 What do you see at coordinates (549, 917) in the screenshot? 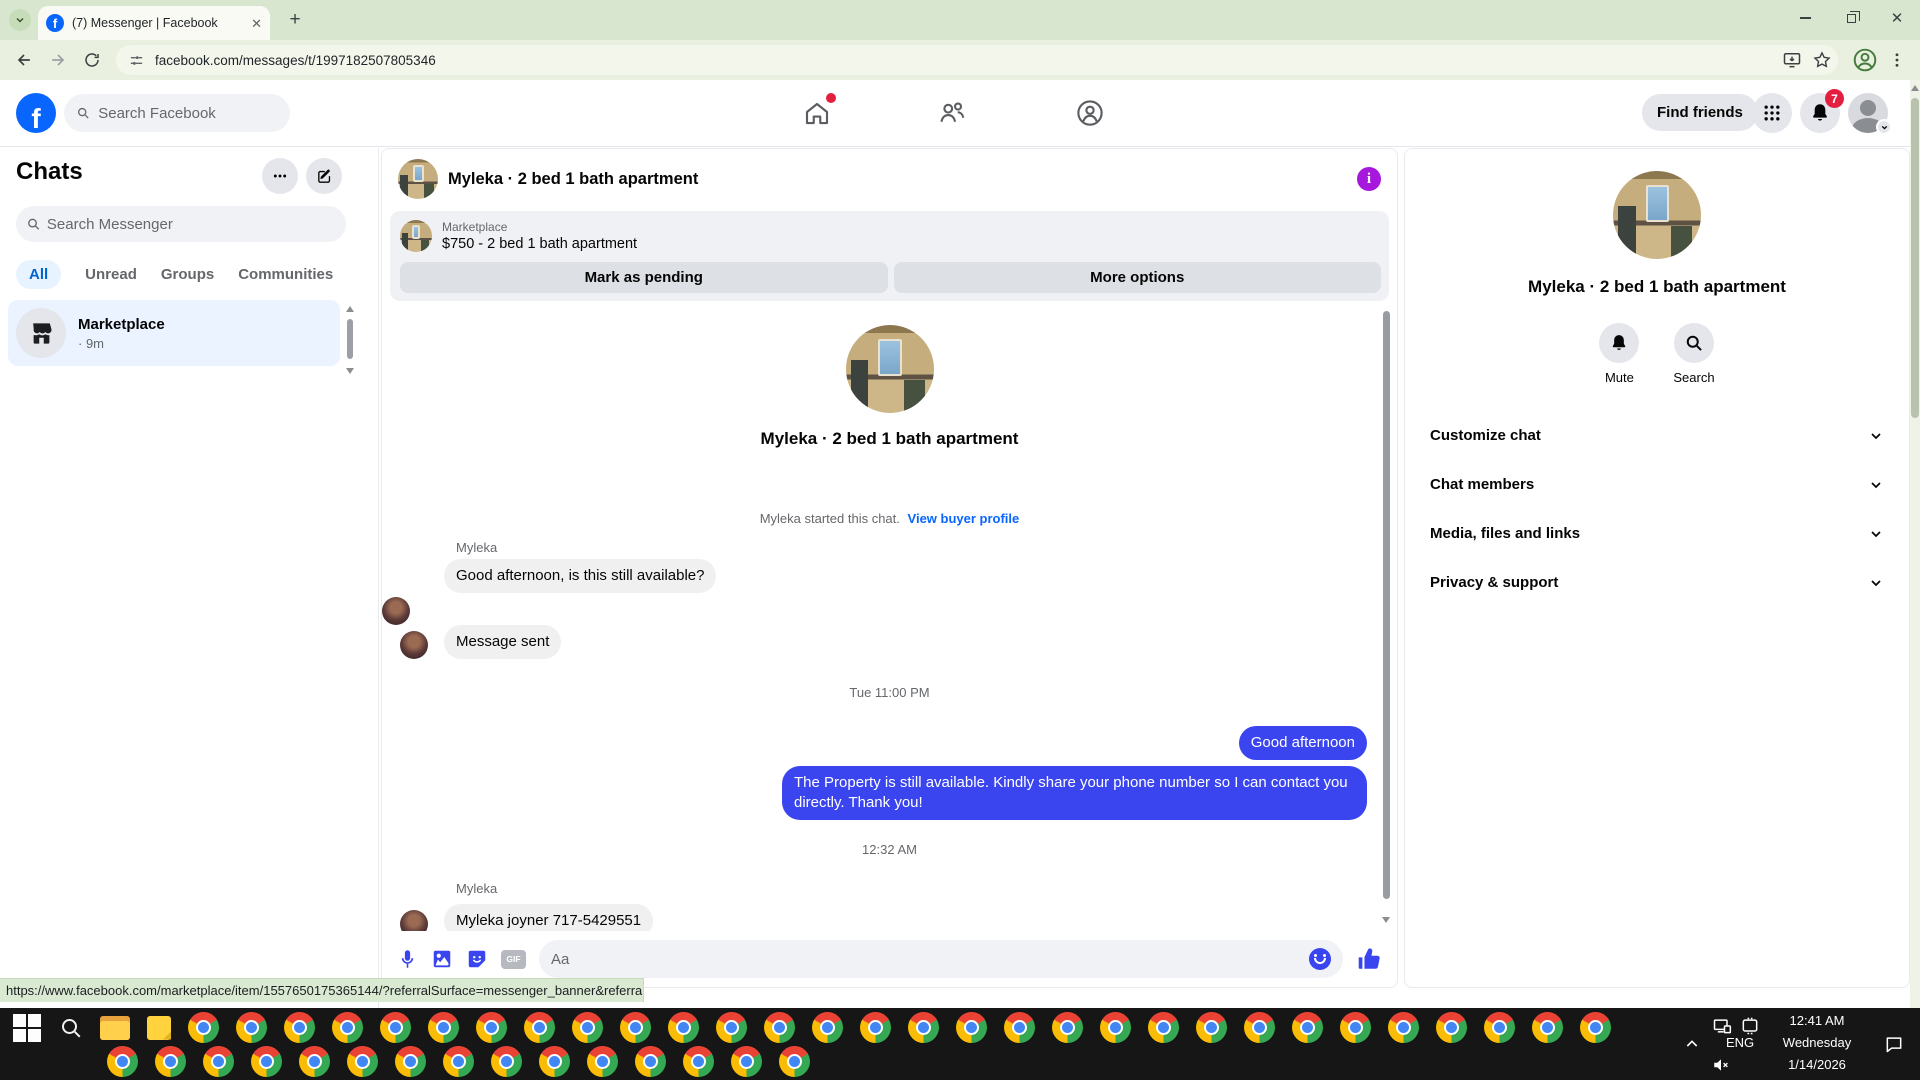
I see `incoming-message: Myleka joyner 717-5429551` at bounding box center [549, 917].